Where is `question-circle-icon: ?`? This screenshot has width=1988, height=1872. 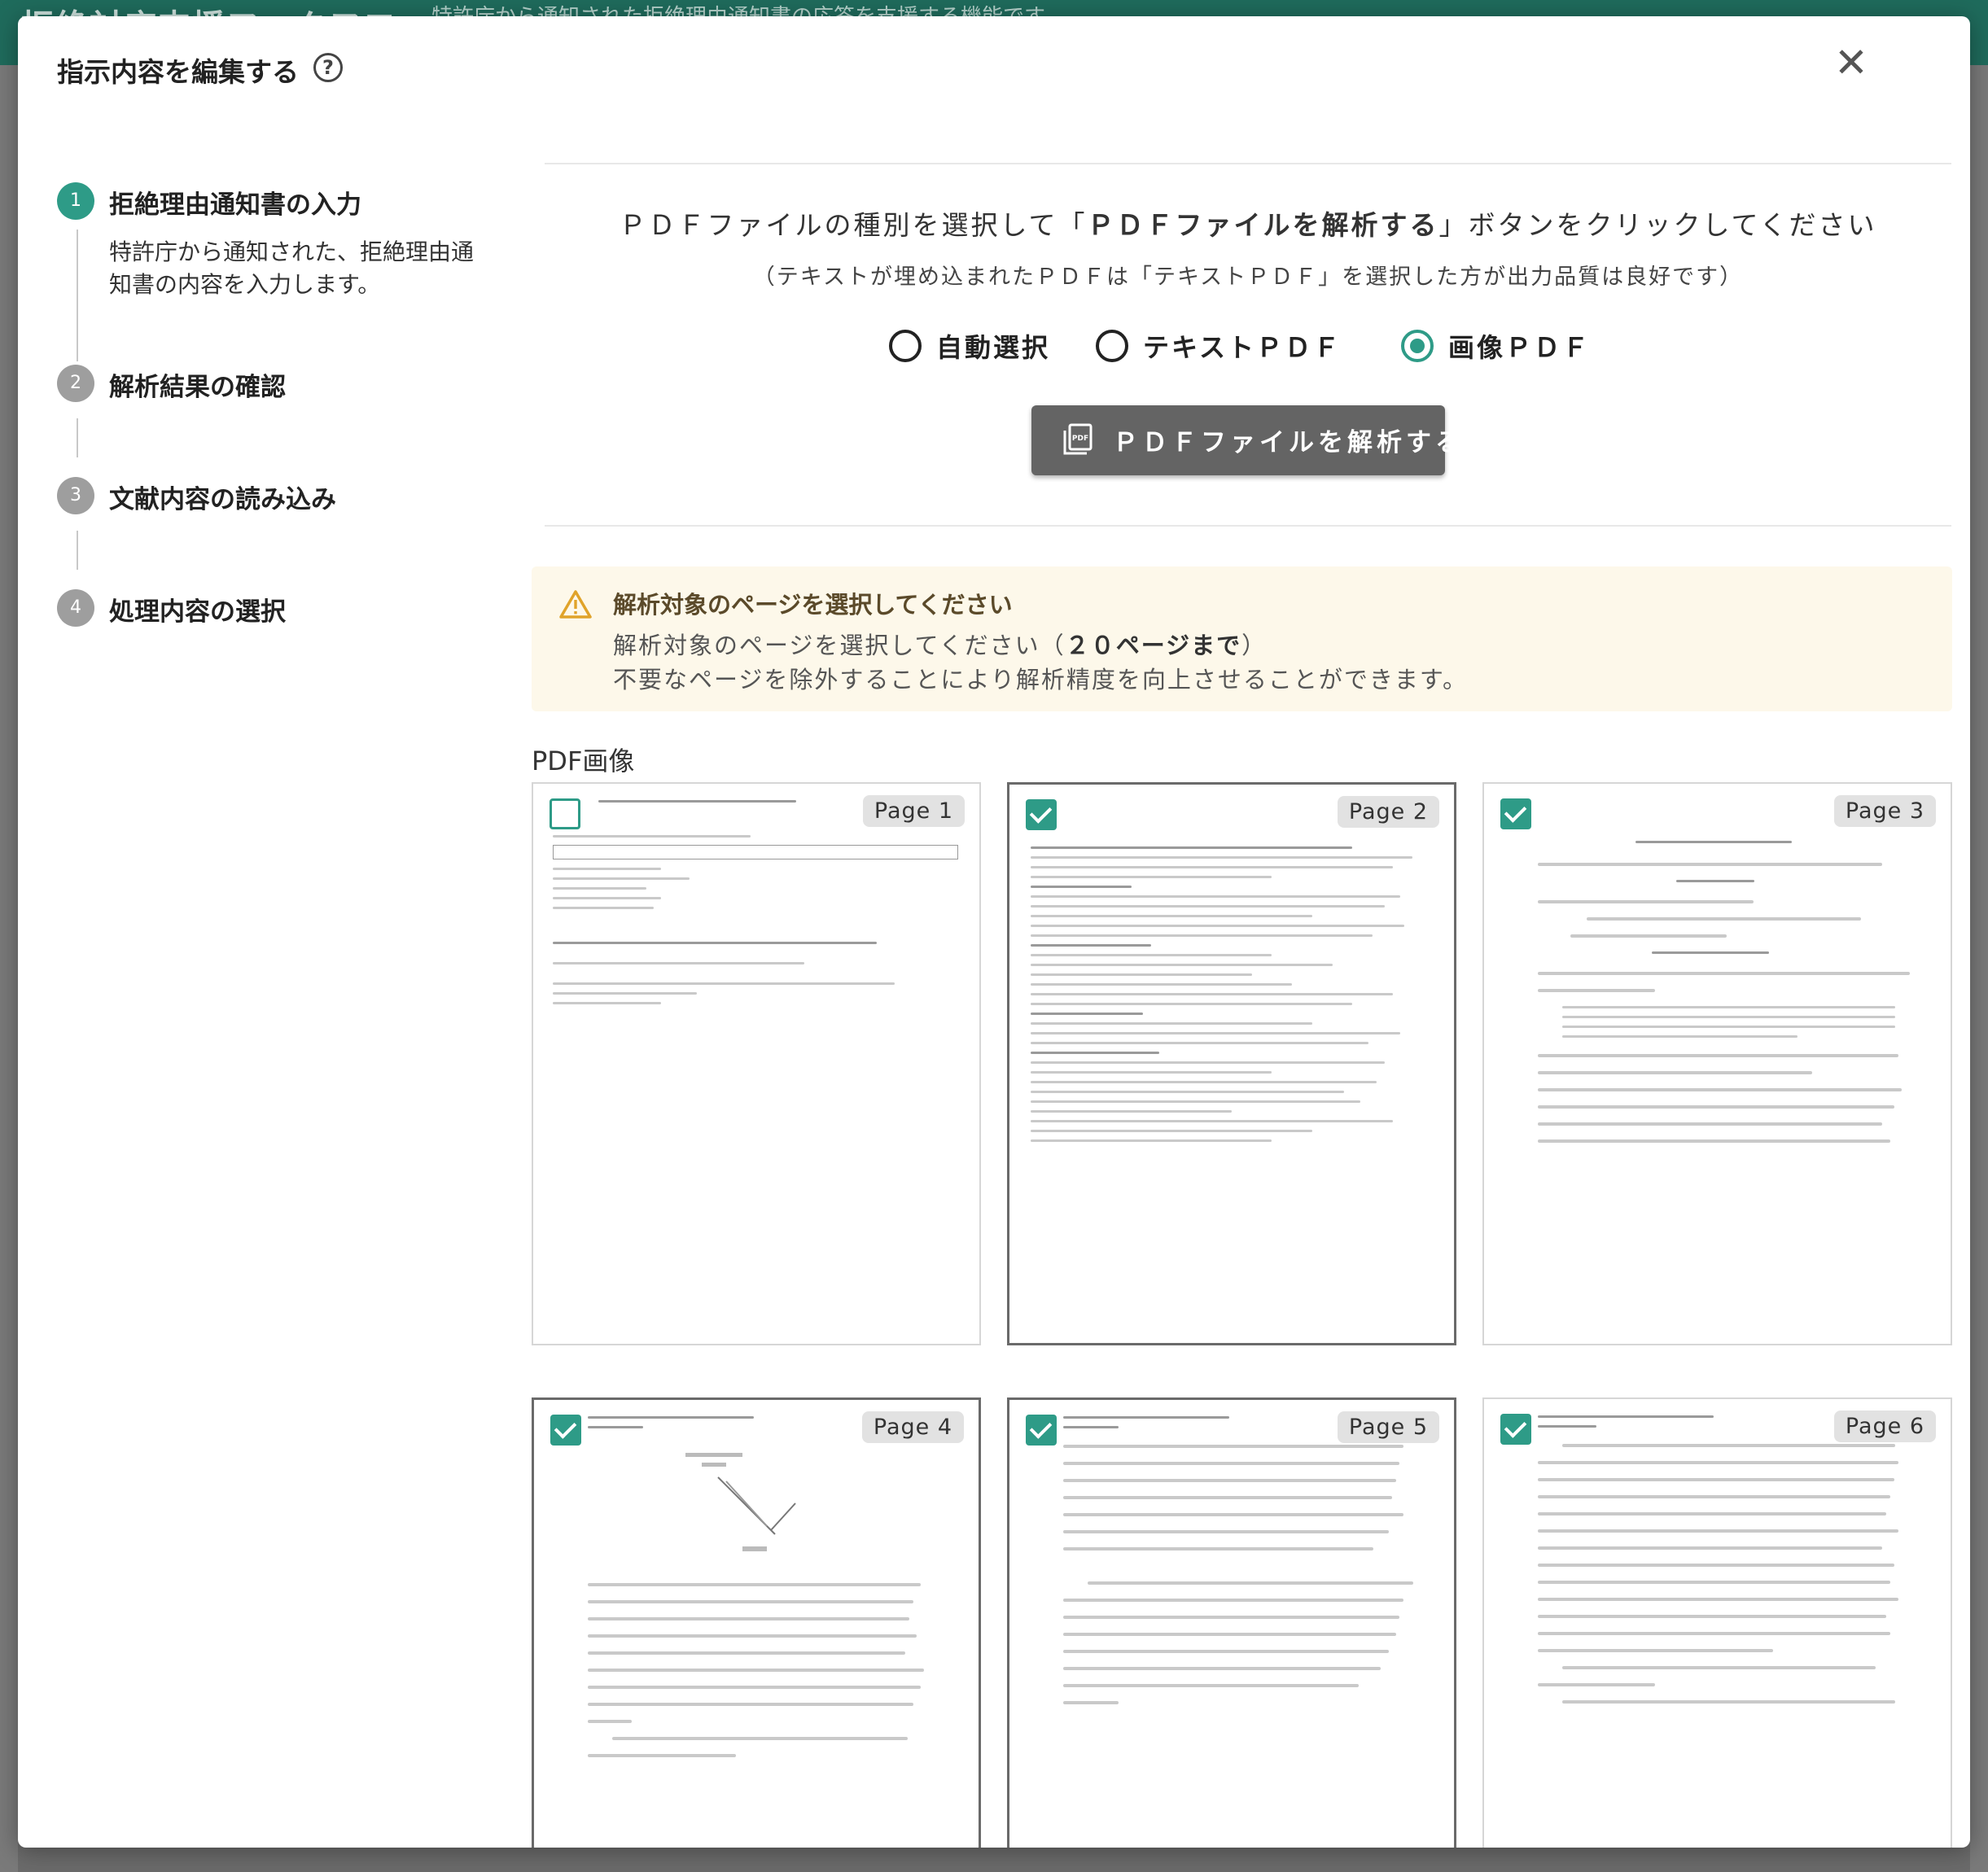
question-circle-icon: ? is located at coordinates (328, 67).